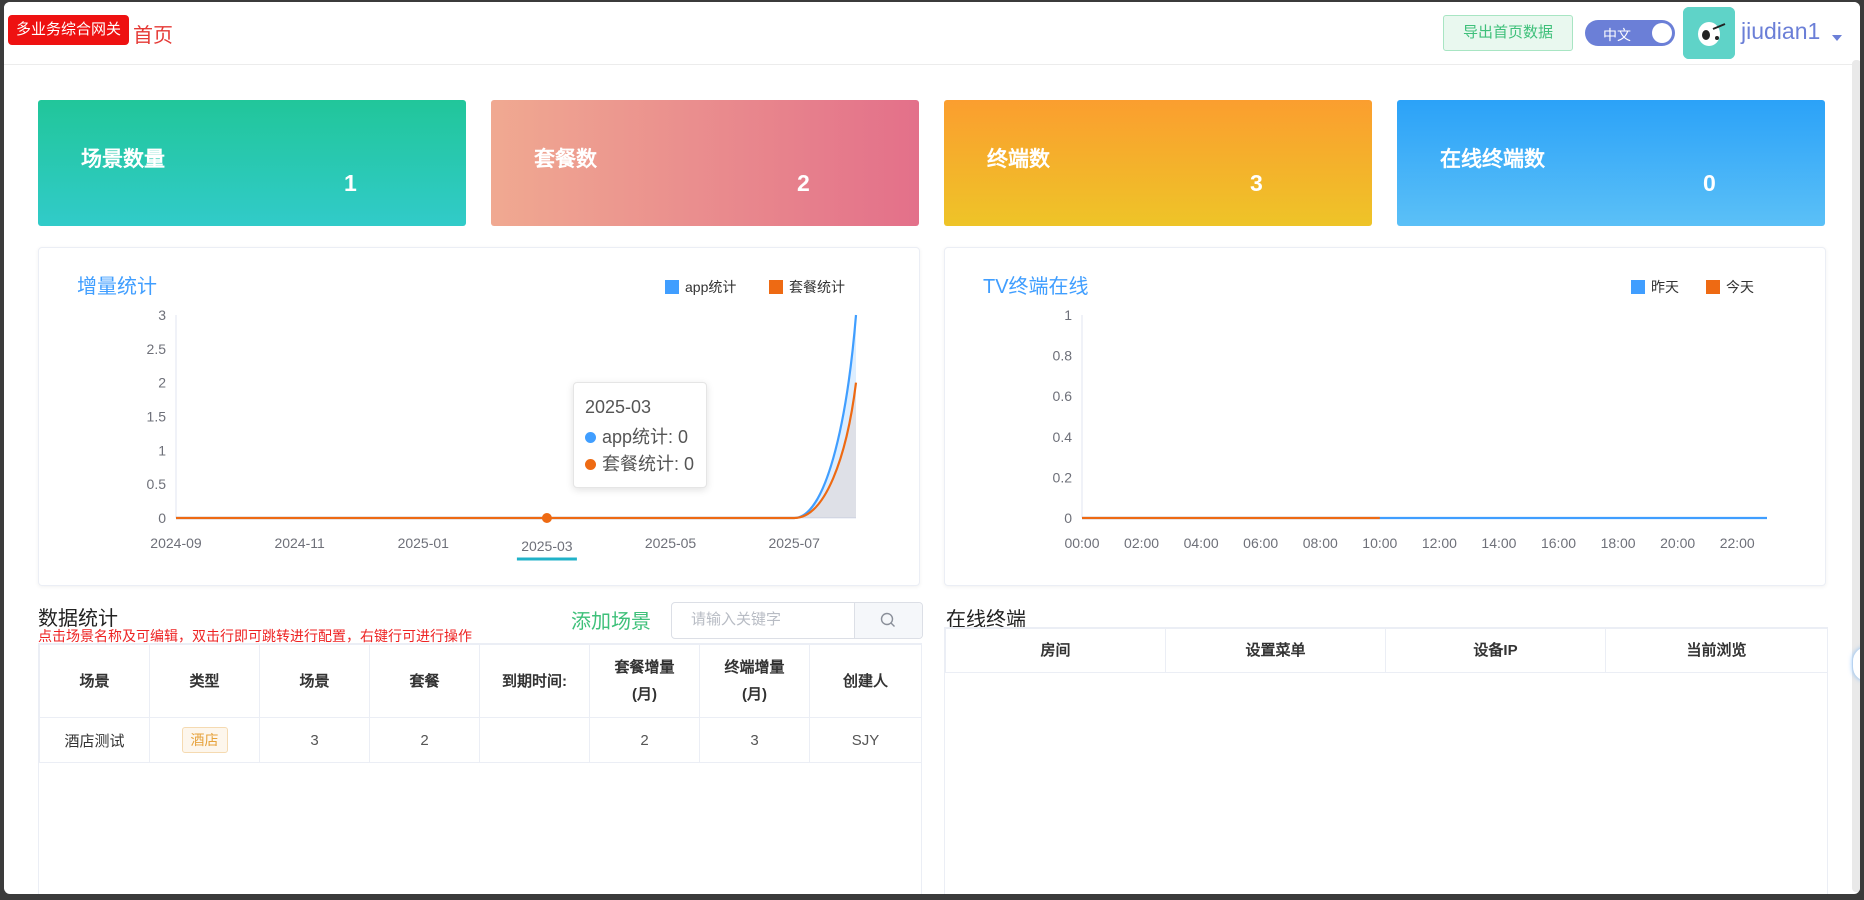 The width and height of the screenshot is (1864, 900). Describe the element at coordinates (1780, 31) in the screenshot. I see `username: jiudian1` at that location.